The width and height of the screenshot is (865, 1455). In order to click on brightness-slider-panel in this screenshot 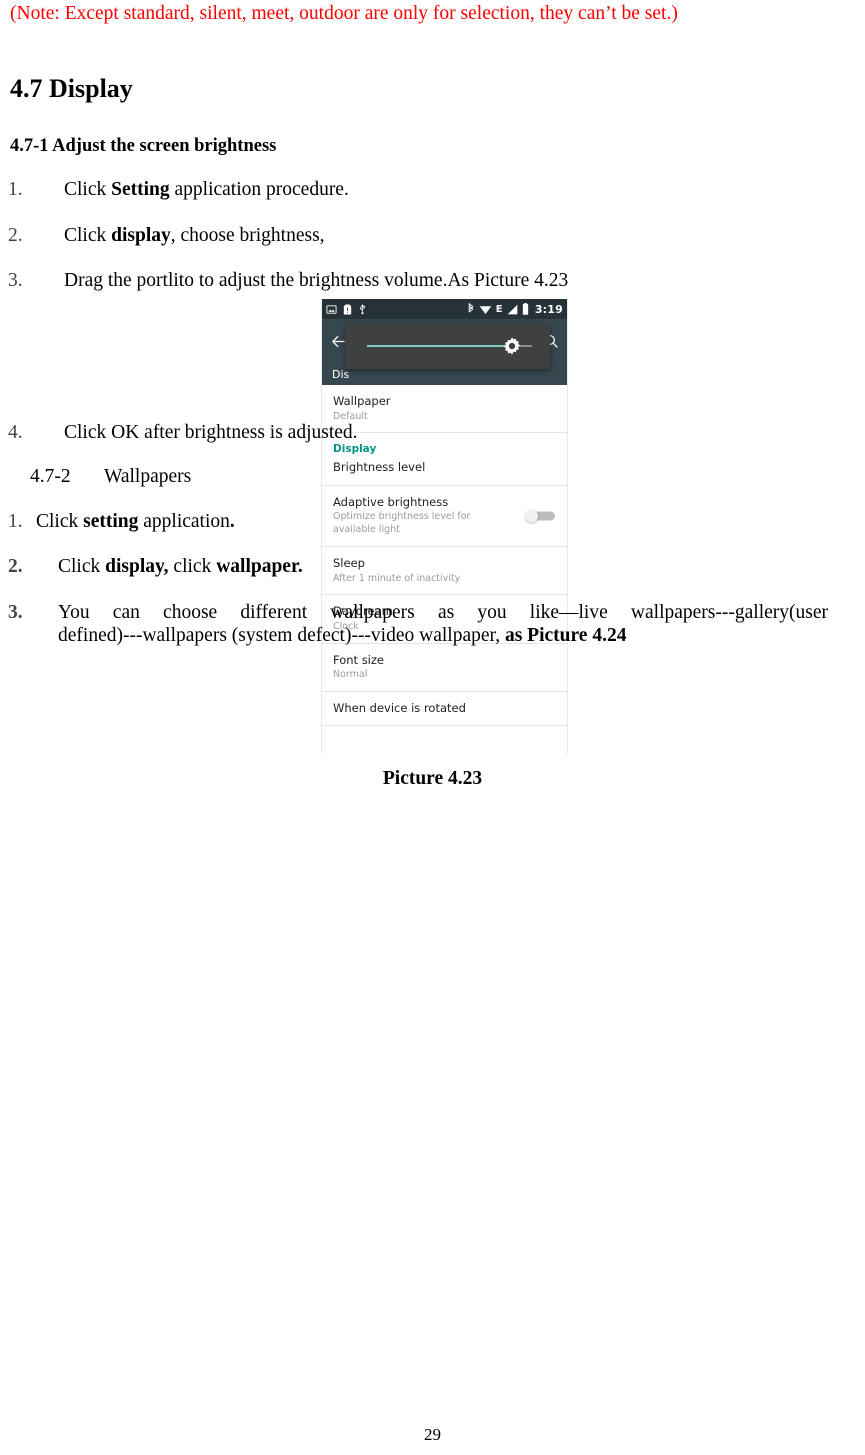, I will do `click(447, 346)`.